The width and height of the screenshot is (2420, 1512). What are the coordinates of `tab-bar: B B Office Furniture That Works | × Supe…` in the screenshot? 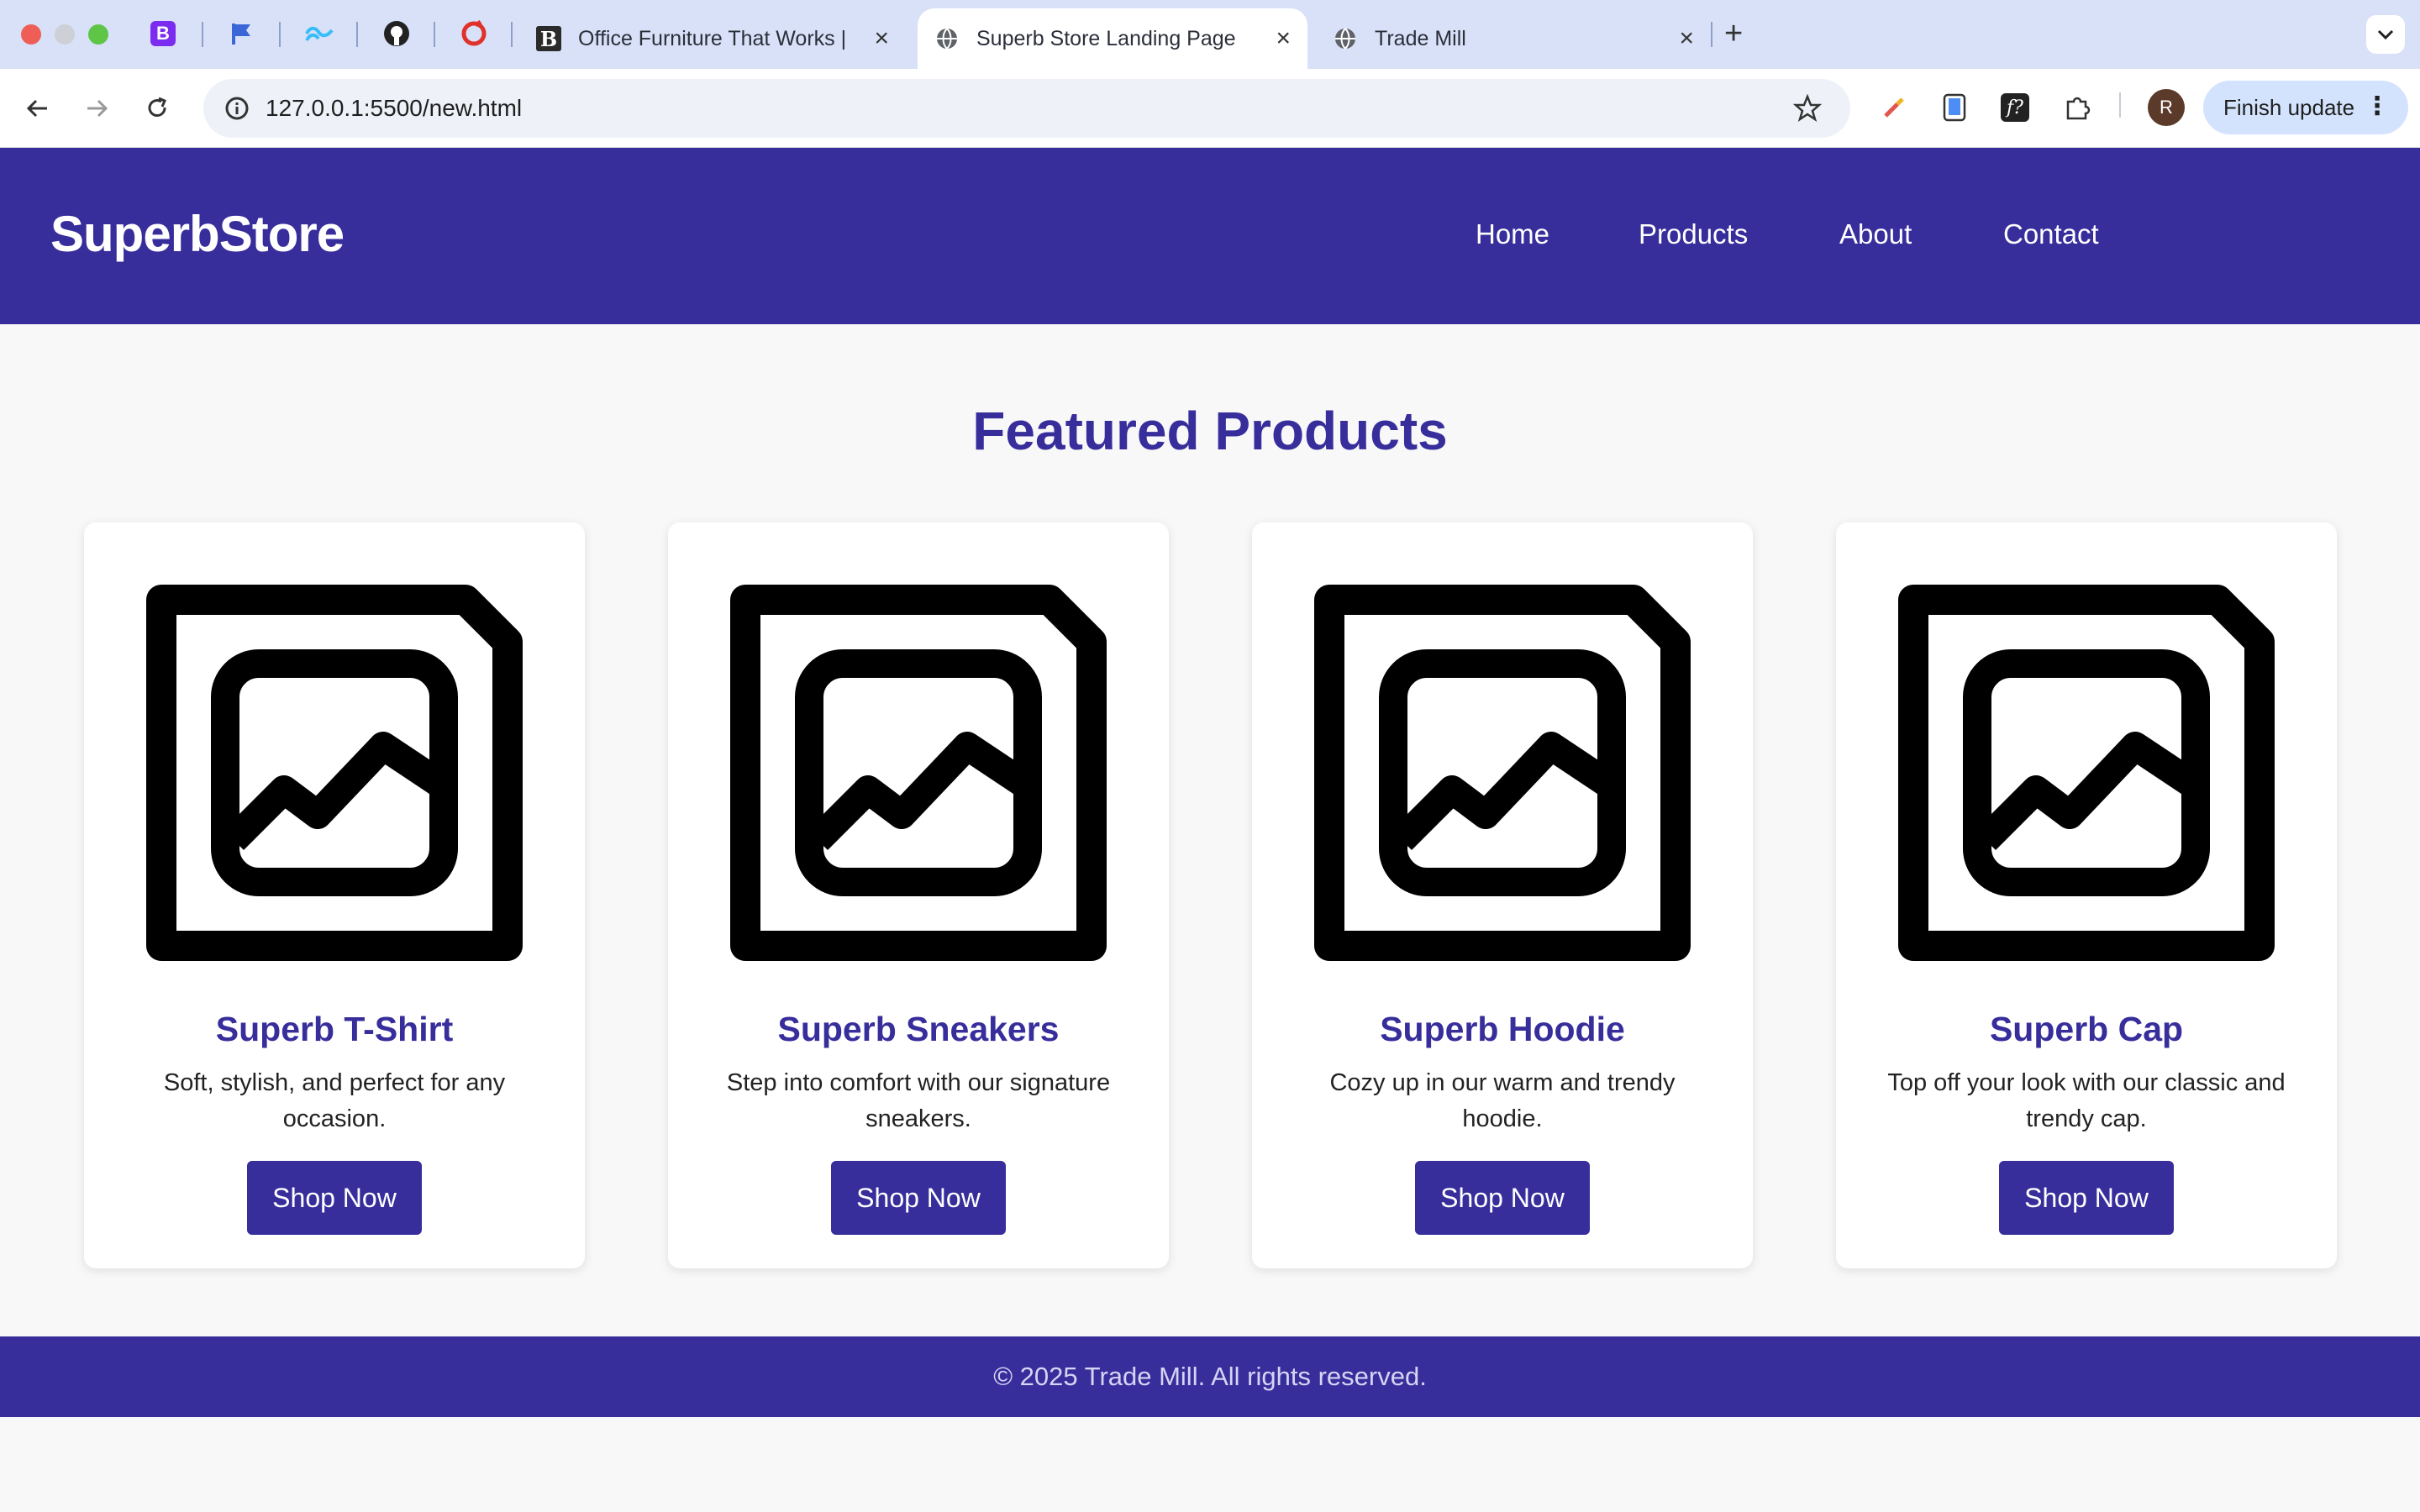 It's located at (1210, 34).